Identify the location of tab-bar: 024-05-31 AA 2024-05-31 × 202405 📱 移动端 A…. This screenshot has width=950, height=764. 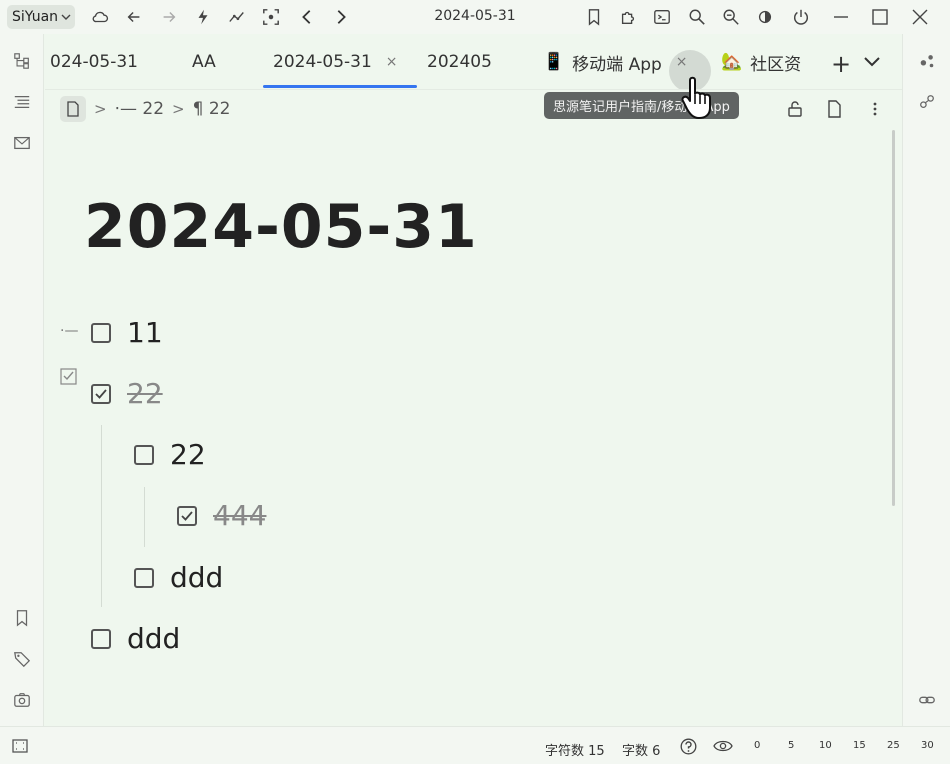
(473, 62).